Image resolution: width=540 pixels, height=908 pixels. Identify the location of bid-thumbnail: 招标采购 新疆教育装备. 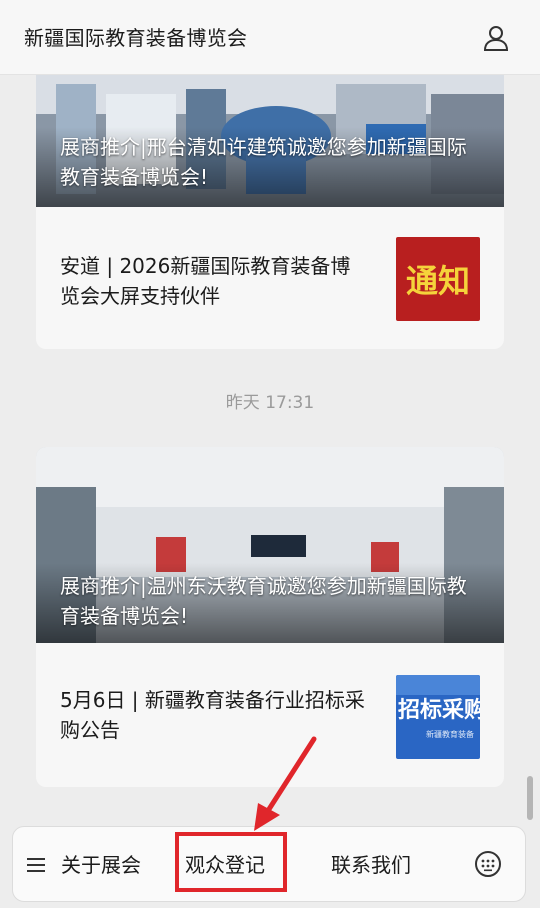
(438, 717).